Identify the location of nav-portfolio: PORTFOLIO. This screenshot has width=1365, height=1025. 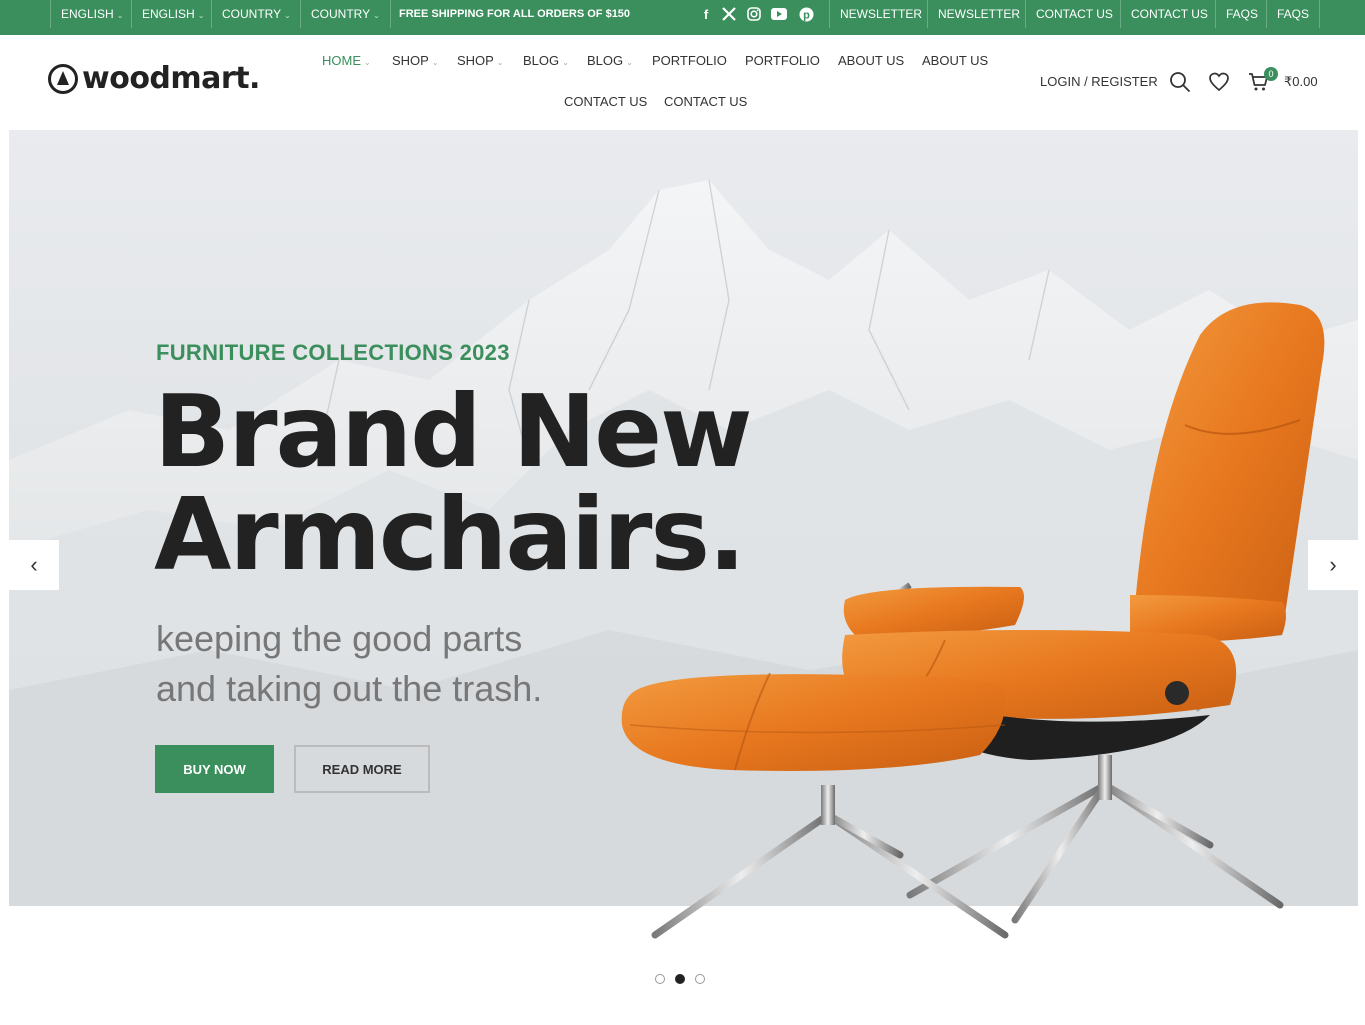
(689, 60).